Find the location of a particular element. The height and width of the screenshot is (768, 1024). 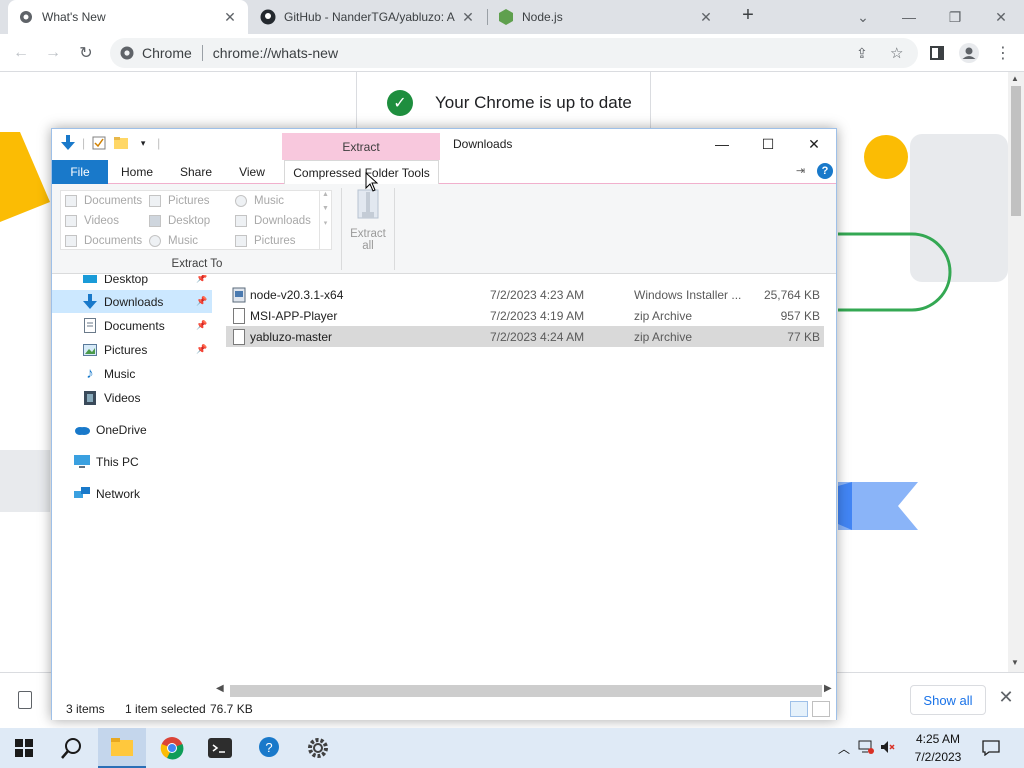

address-bar: Chrome chrome://whats-new ⇪ ☆ is located at coordinates (514, 53).